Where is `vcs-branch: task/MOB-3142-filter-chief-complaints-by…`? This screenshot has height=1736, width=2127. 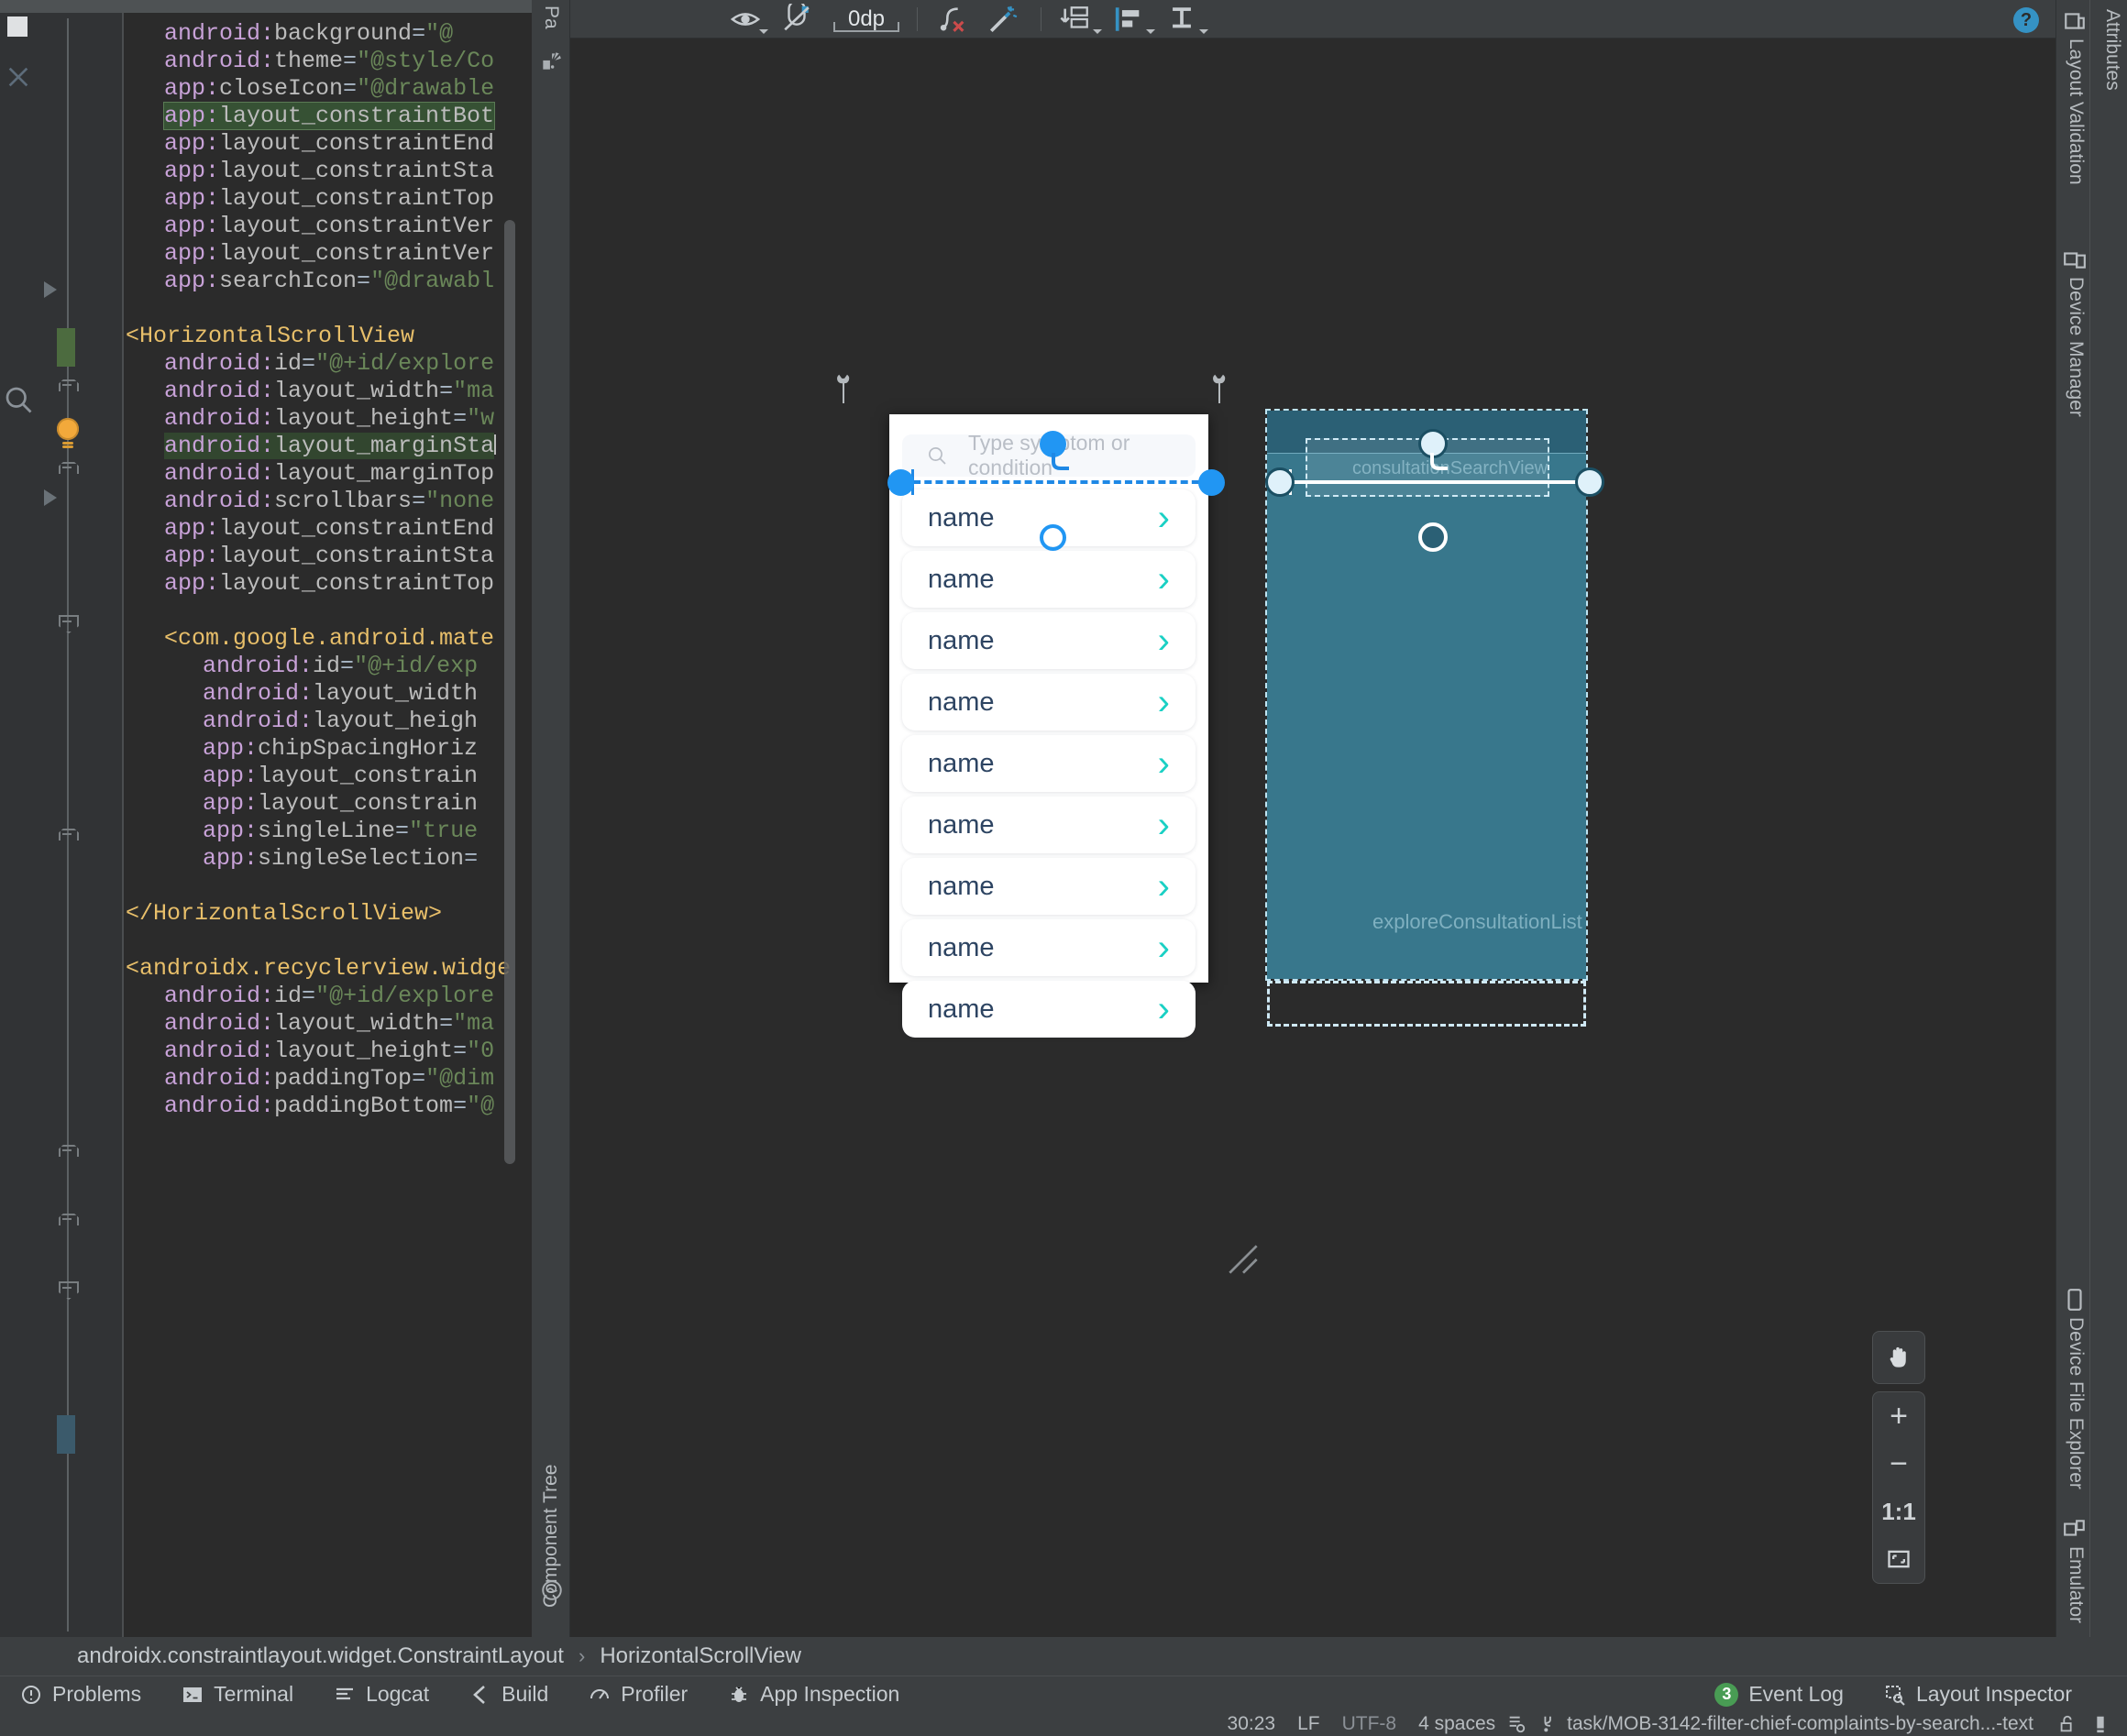
vcs-branch: task/MOB-3142-filter-chief-complaints-by… is located at coordinates (1805, 1724).